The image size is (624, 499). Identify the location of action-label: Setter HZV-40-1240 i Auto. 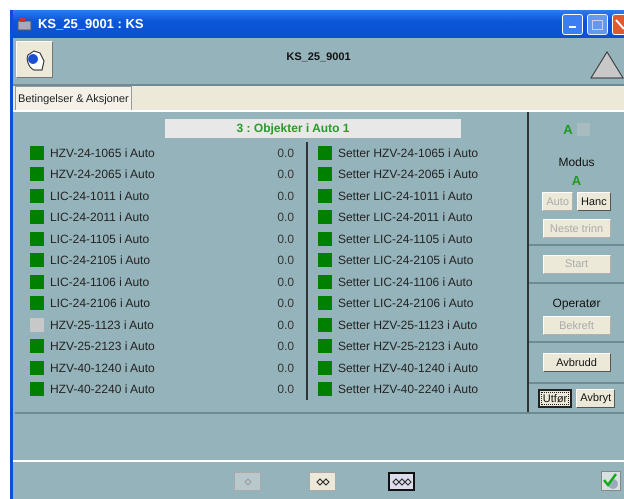
(408, 368).